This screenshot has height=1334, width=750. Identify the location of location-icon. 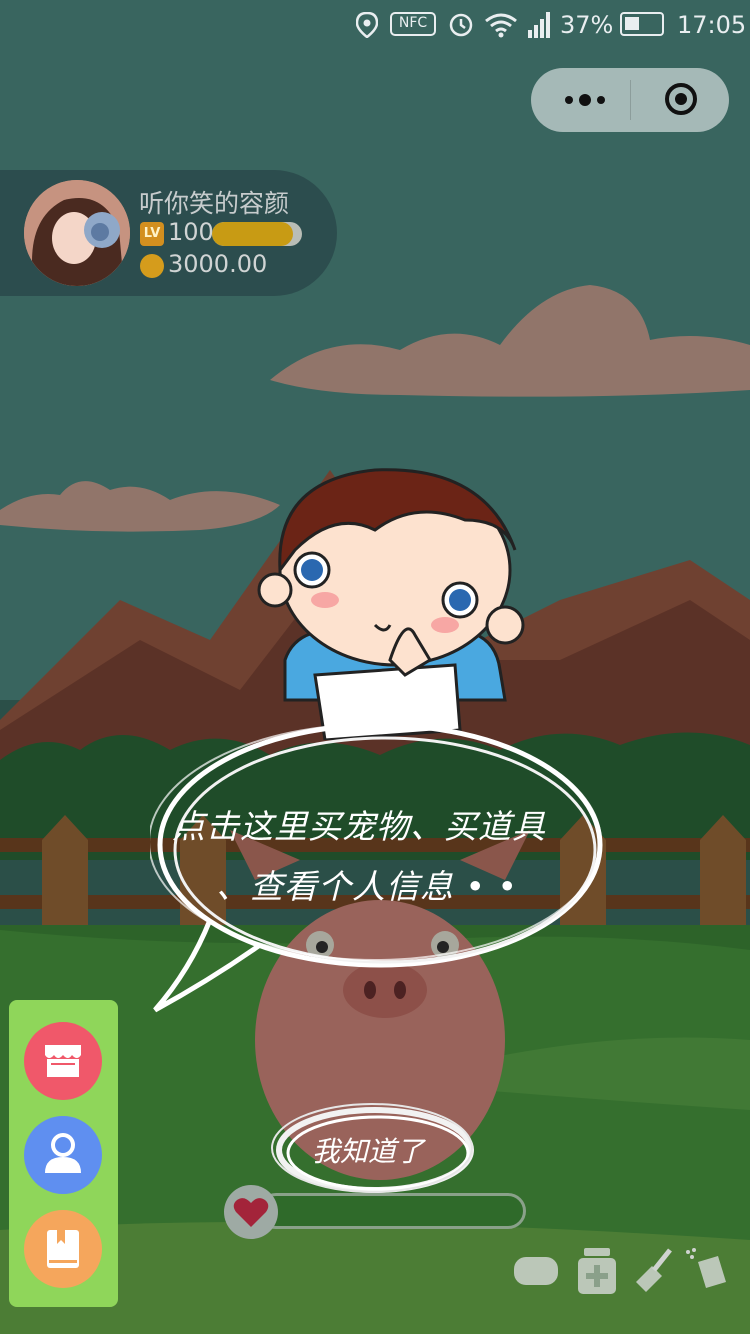
(367, 25).